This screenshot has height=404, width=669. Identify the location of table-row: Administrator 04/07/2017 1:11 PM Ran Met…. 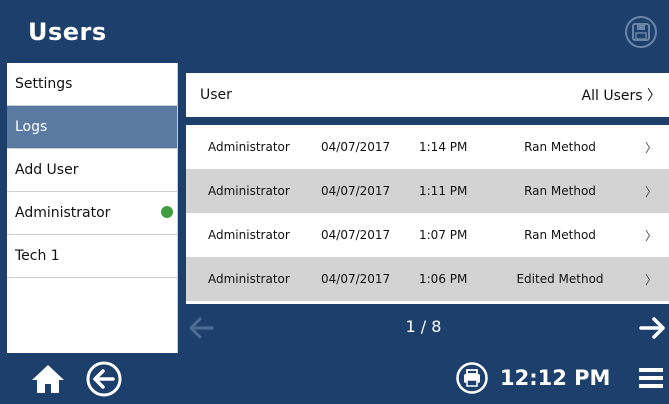
(427, 191).